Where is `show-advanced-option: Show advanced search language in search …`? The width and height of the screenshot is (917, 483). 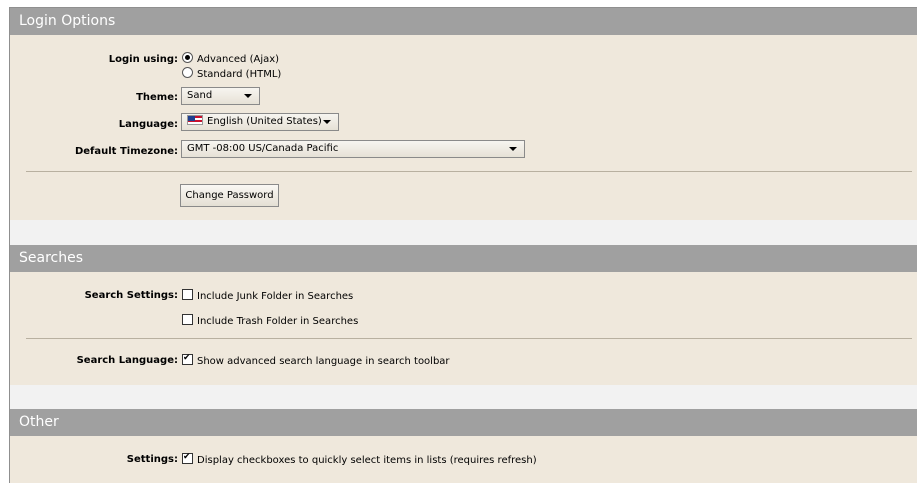 show-advanced-option: Show advanced search language in search … is located at coordinates (316, 360).